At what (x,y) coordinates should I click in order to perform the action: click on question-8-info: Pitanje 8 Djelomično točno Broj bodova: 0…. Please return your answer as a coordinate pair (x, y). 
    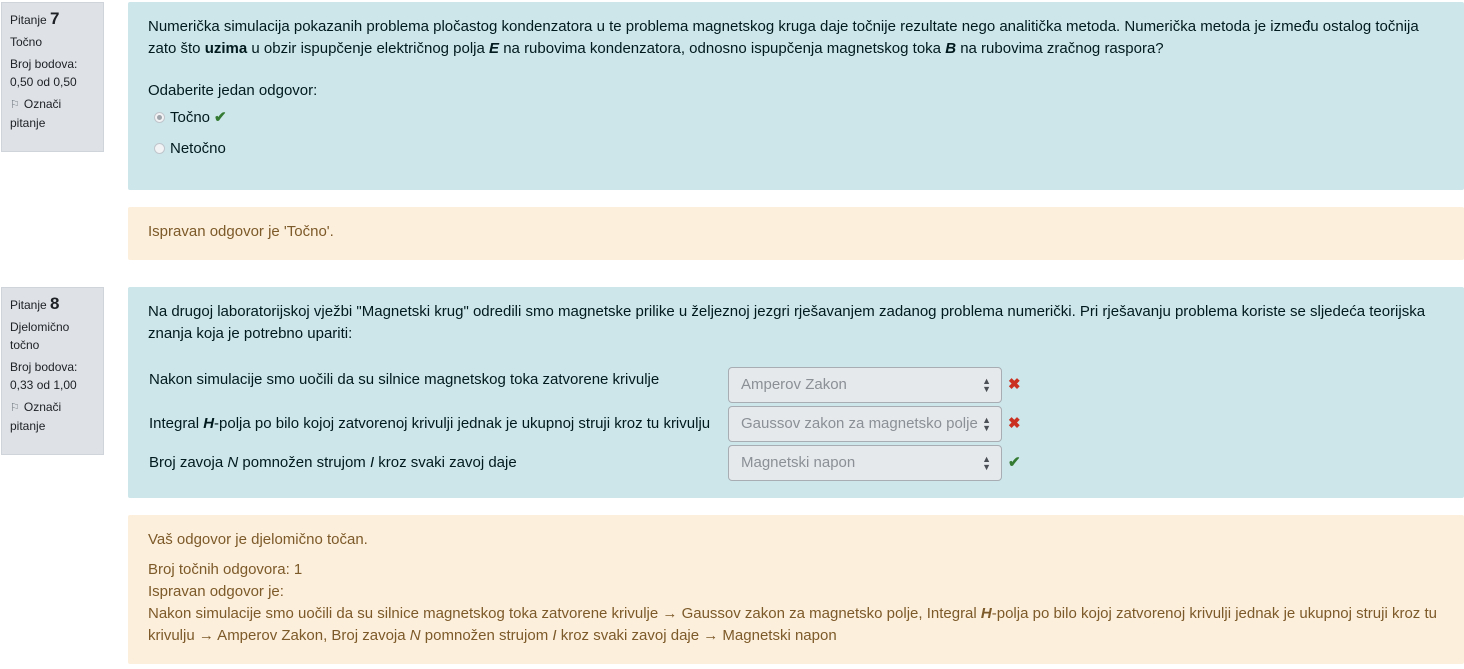
    Looking at the image, I should click on (52, 371).